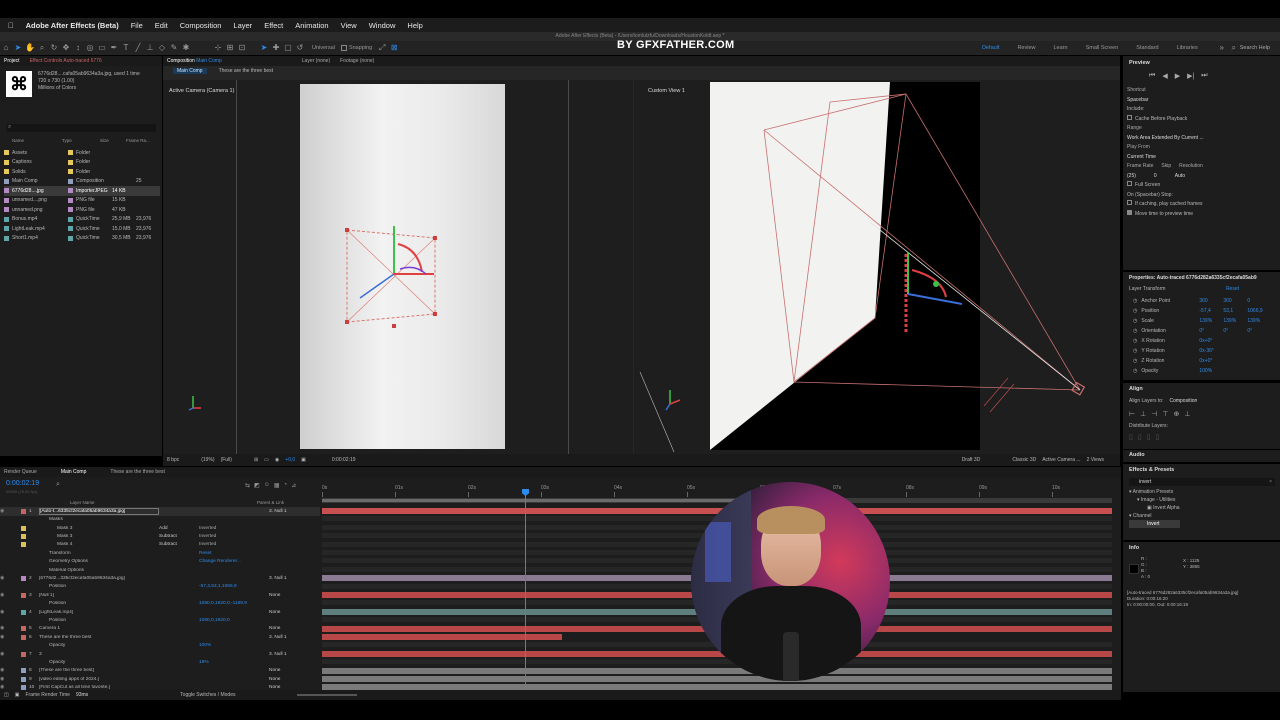 The height and width of the screenshot is (720, 1280). What do you see at coordinates (160, 645) in the screenshot?
I see `timeline-property-row: Opacity 100%` at bounding box center [160, 645].